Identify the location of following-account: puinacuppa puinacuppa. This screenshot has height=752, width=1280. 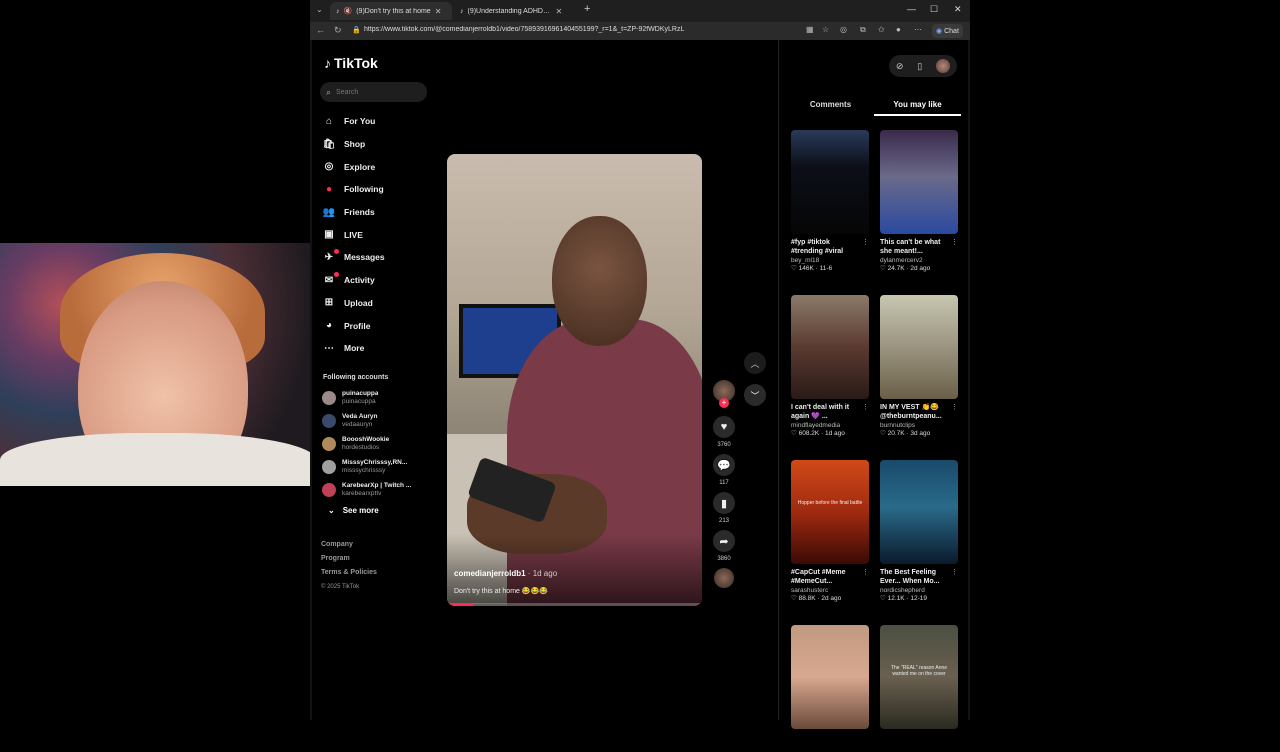
(376, 397).